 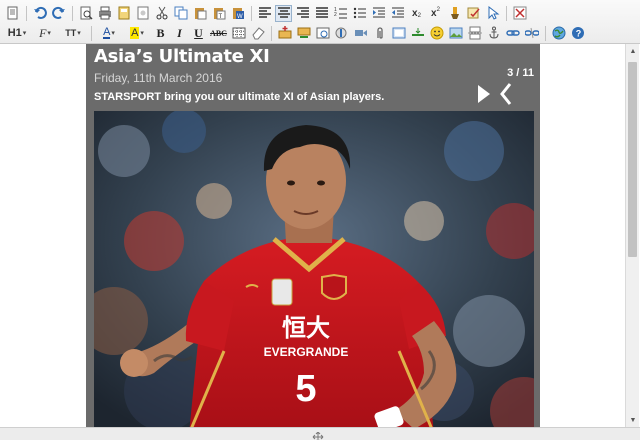 I want to click on svg-text: W, so click(x=240, y=17).